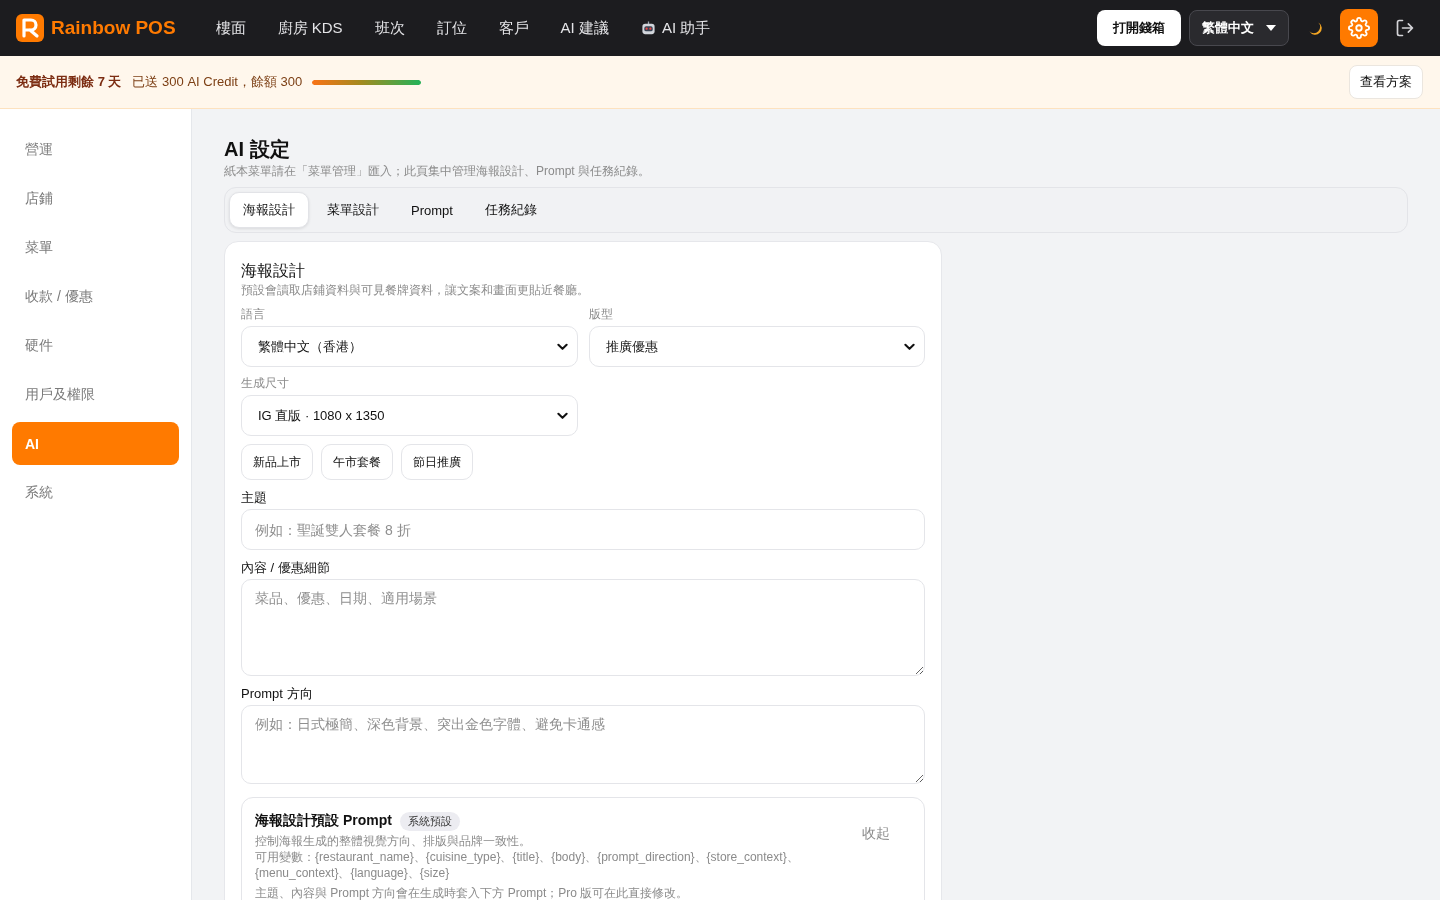 This screenshot has height=900, width=1440. Describe the element at coordinates (95, 247) in the screenshot. I see `sidebar-item: 菜單` at that location.